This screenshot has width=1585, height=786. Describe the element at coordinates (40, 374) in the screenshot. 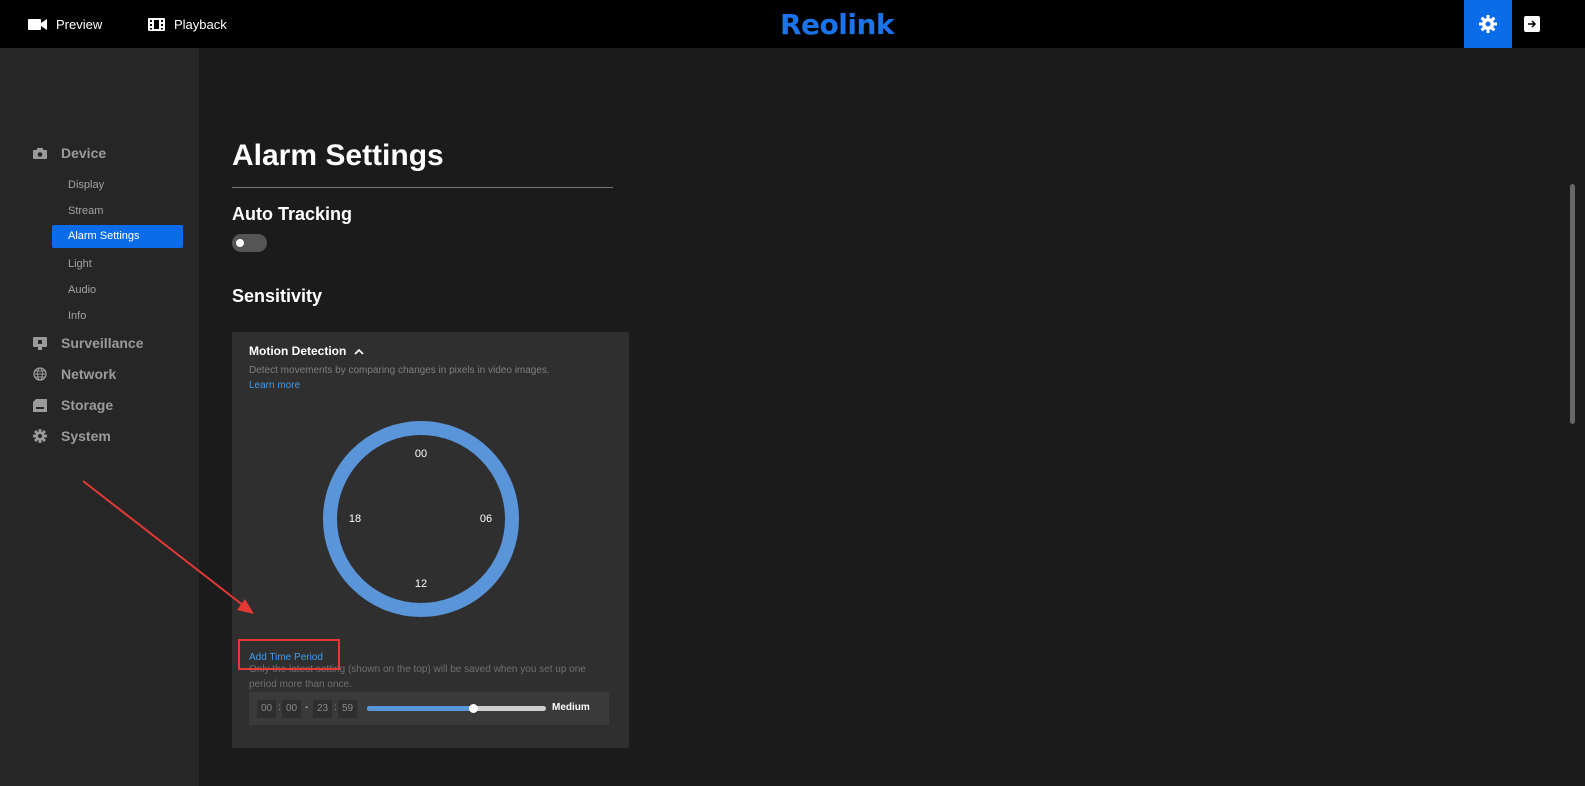

I see `globe-icon` at that location.